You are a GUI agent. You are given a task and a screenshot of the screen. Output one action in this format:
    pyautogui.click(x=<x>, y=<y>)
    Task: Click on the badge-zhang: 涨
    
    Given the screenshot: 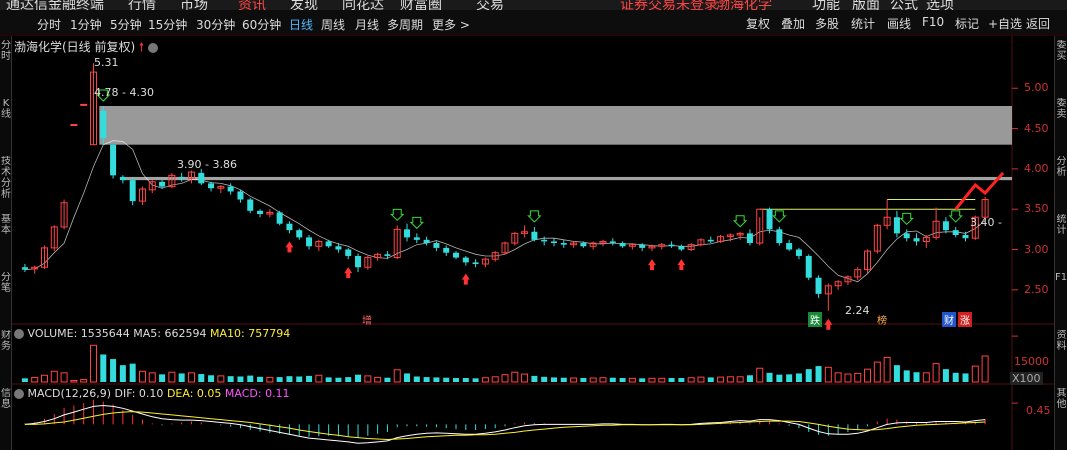 What is the action you would take?
    pyautogui.click(x=965, y=319)
    